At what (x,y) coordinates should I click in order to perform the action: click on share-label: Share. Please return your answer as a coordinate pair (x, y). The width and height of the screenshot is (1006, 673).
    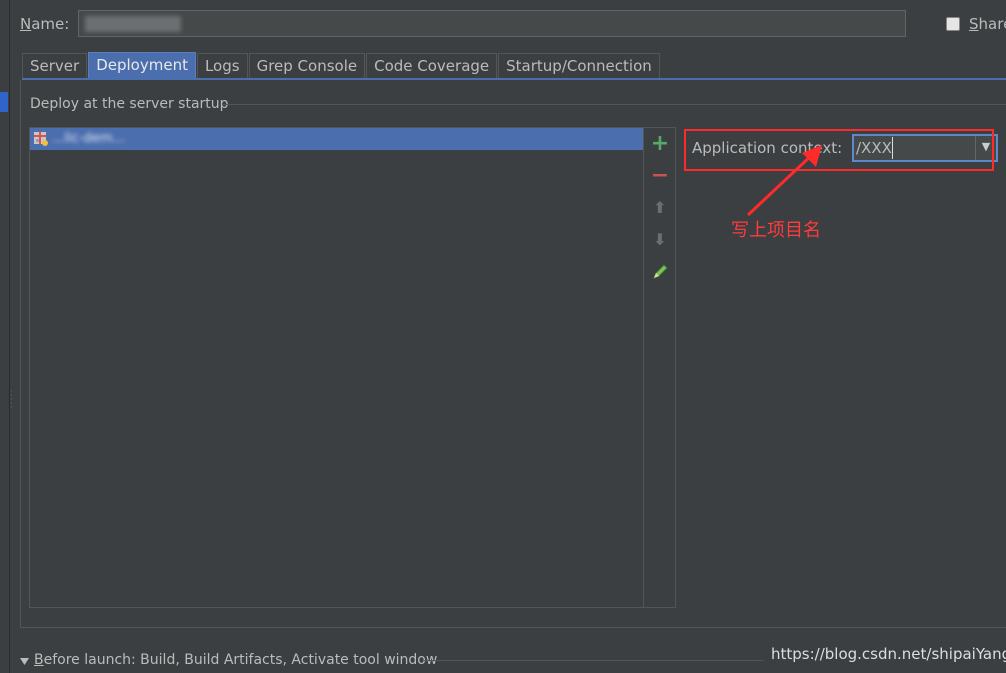
    Looking at the image, I should click on (987, 24).